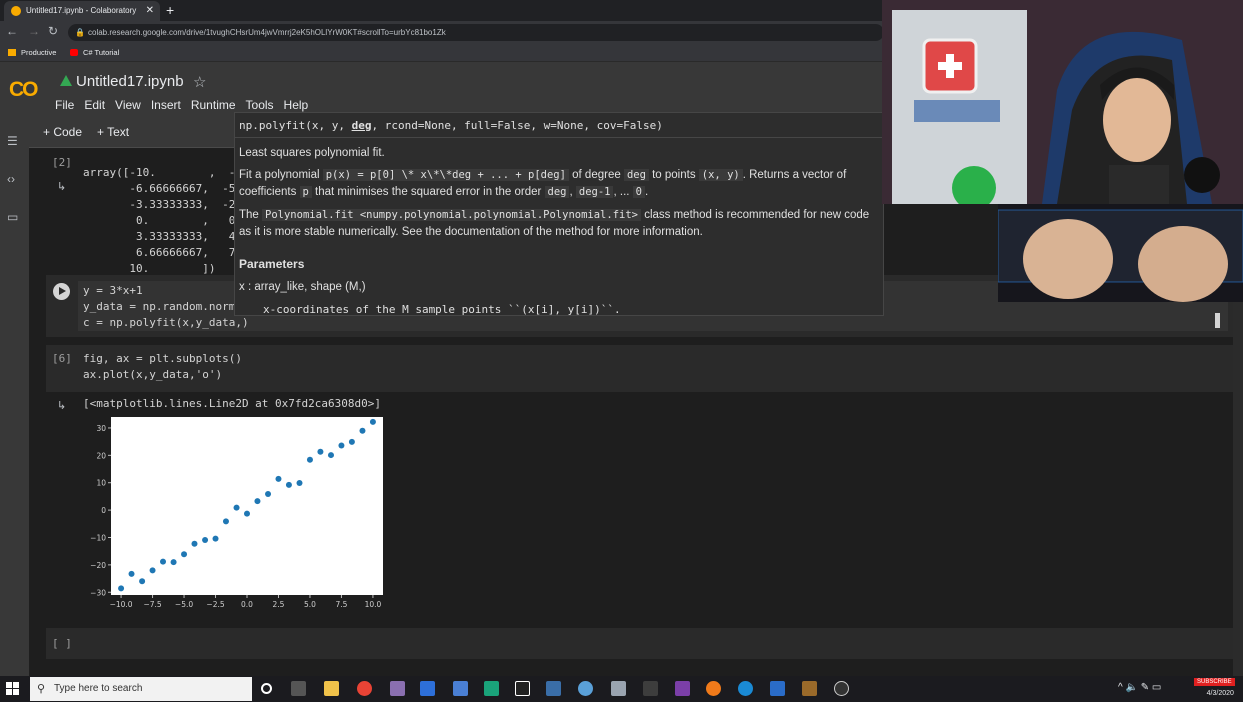 This screenshot has width=1243, height=702. I want to click on add-code-button: + Code, so click(62, 132).